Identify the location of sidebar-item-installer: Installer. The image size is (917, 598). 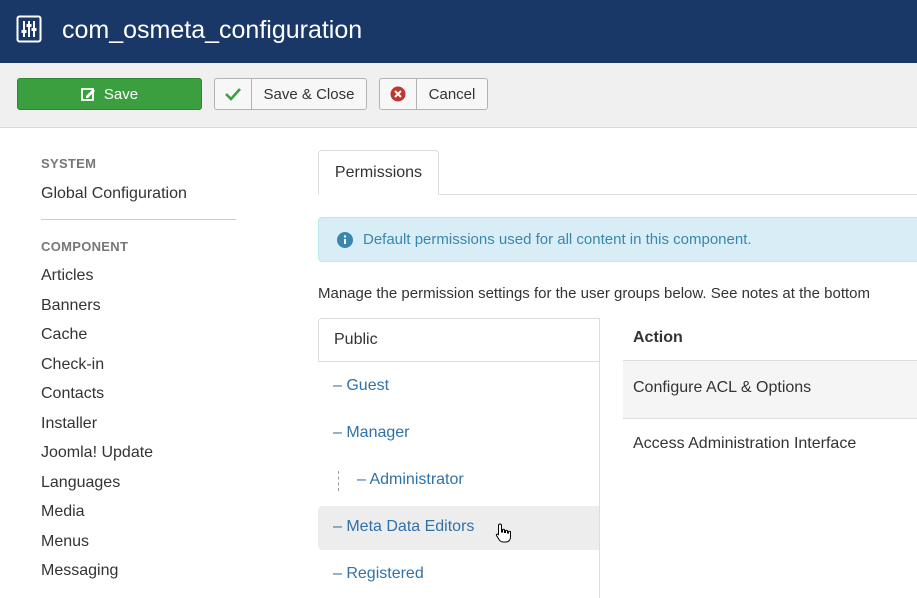
(69, 424).